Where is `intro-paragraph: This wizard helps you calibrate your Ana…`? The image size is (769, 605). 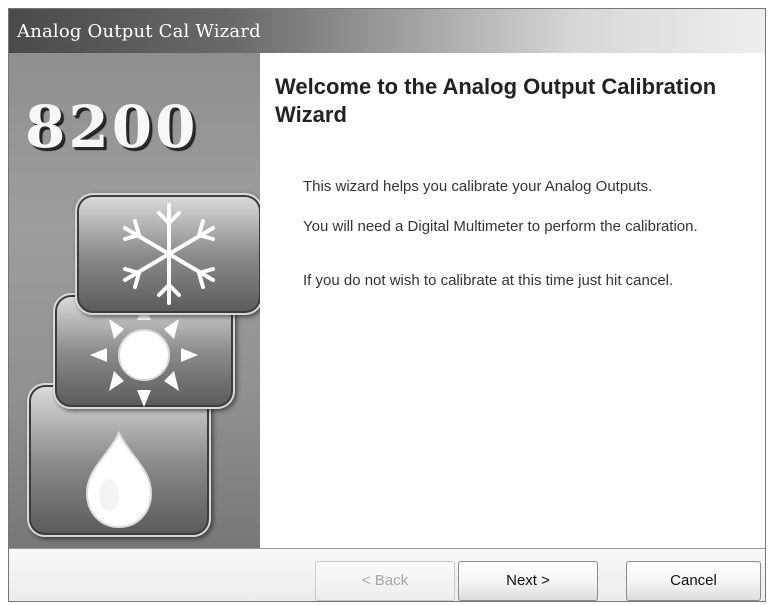 intro-paragraph: This wizard helps you calibrate your Ana… is located at coordinates (478, 186).